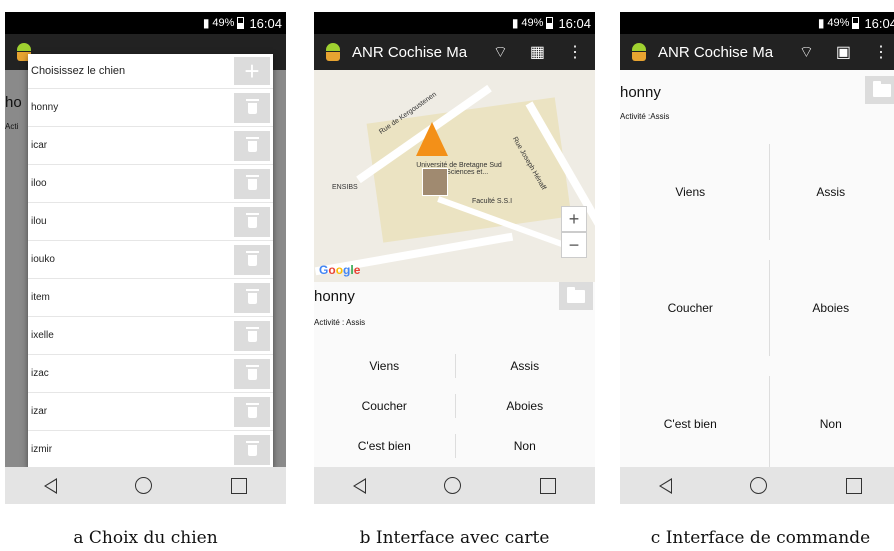 The image size is (894, 551). I want to click on dog-name-label: izmir, so click(42, 449).